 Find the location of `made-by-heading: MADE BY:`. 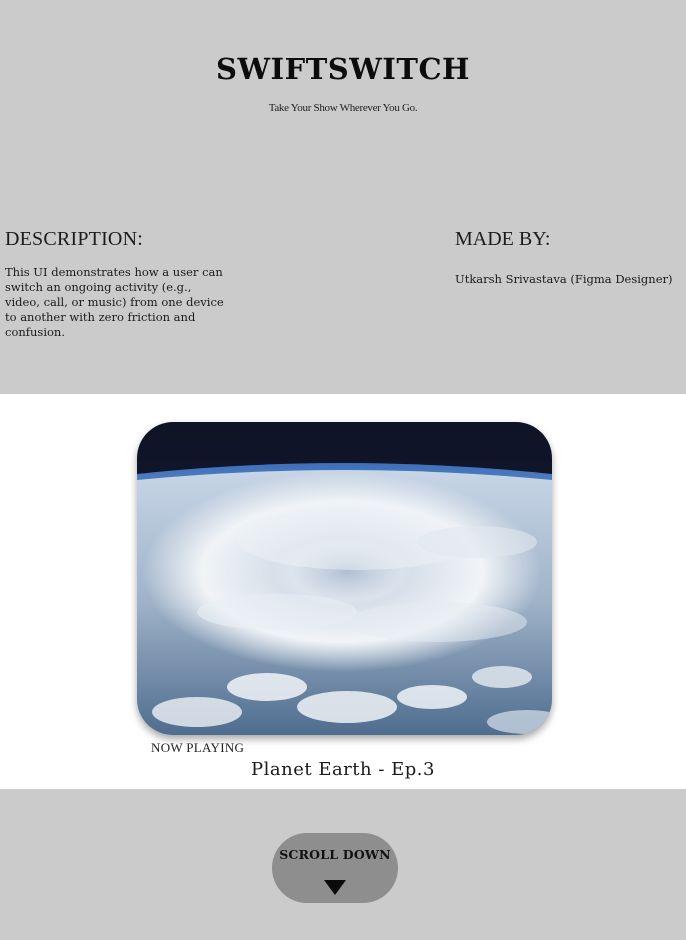

made-by-heading: MADE BY: is located at coordinates (503, 239).